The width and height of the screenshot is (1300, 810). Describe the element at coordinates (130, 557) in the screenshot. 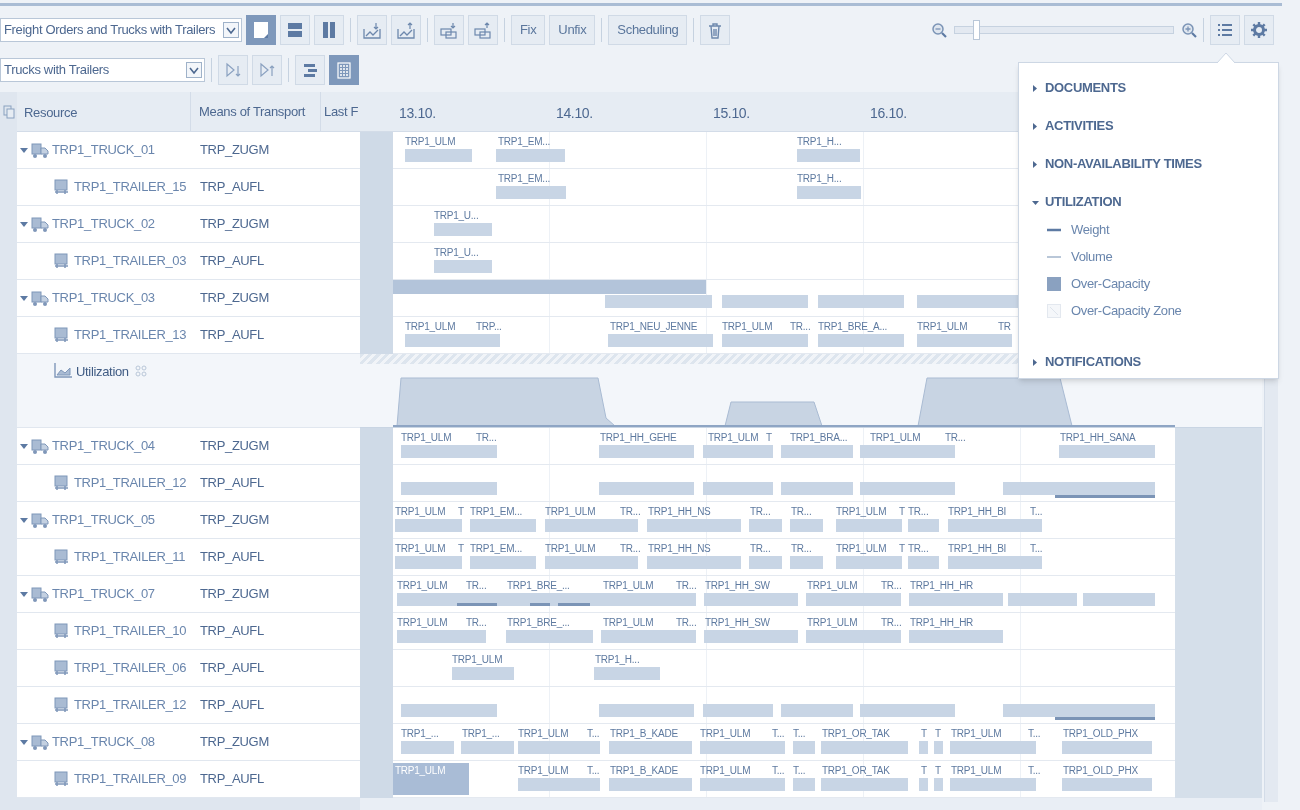

I see `resource-name: TRP1_TRAILER_11` at that location.